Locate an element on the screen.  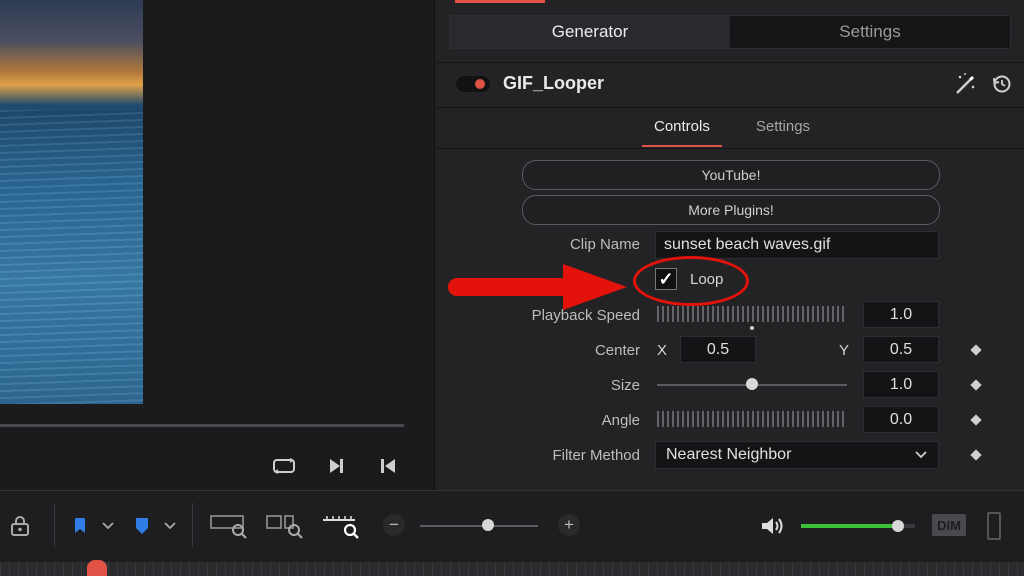
playback-speed-label: Playback Speed is located at coordinates (585, 315).